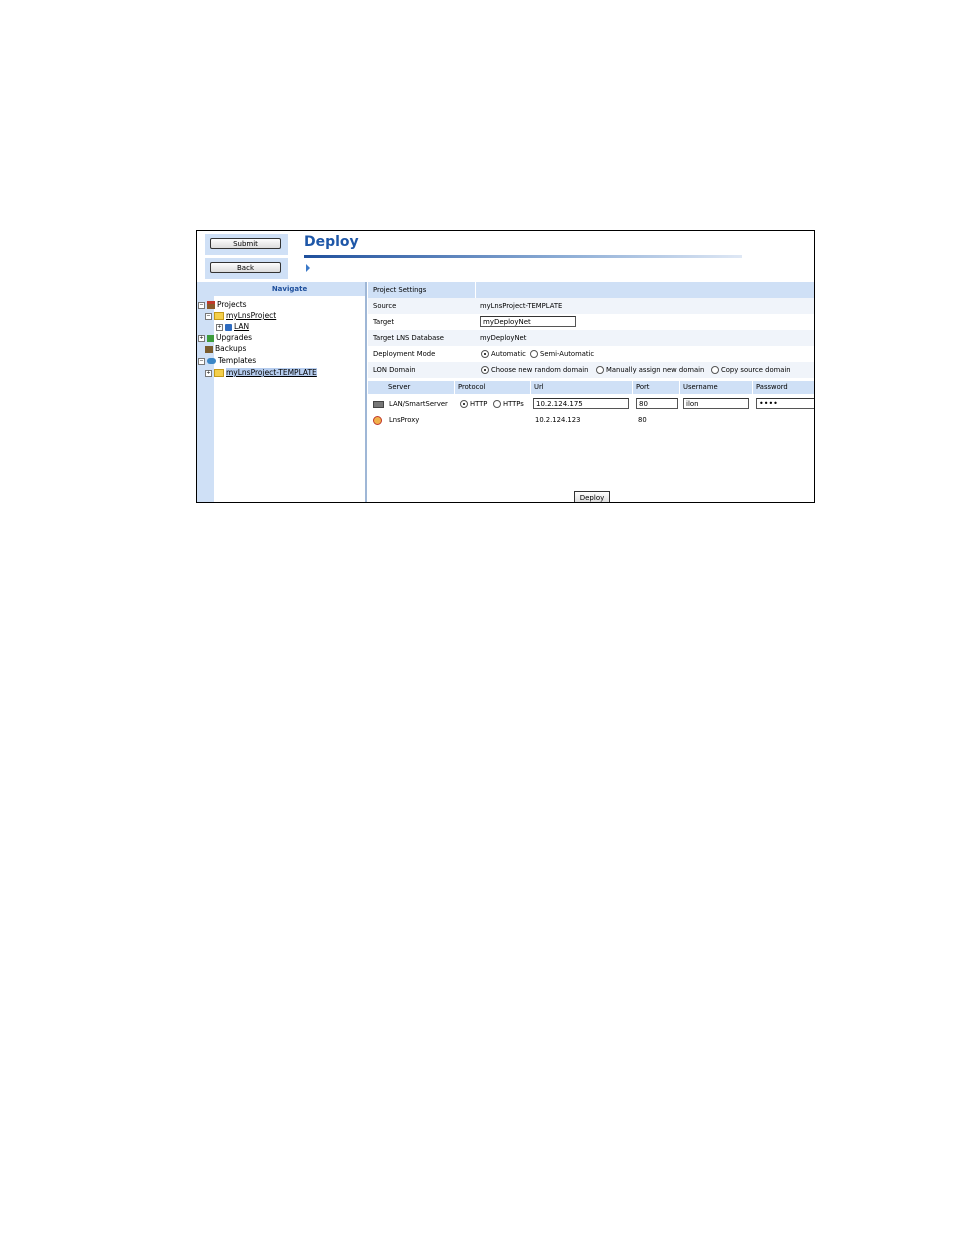 This screenshot has height=1235, width=954. Describe the element at coordinates (225, 349) in the screenshot. I see `tree-item-backups: Backups` at that location.